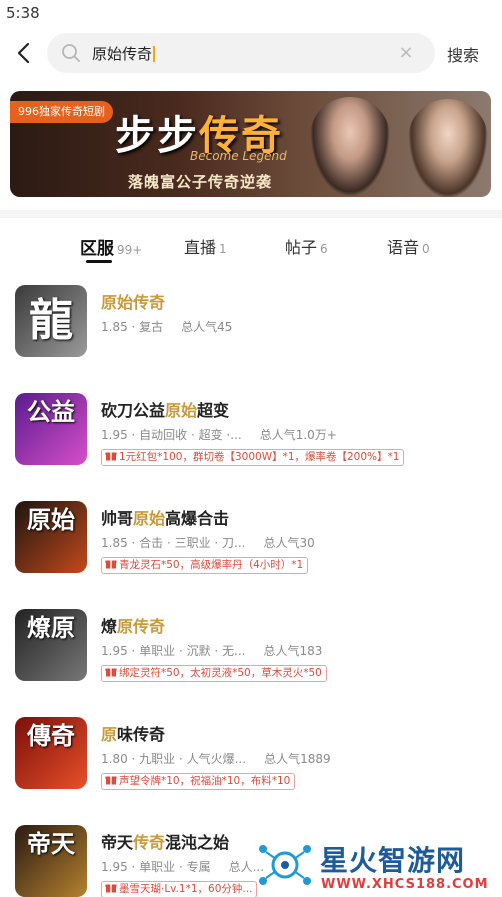 This screenshot has height=897, width=502. I want to click on gift-pack-text: 绑定灵符*50，太初灵液*50，草木灵火*50, so click(220, 673).